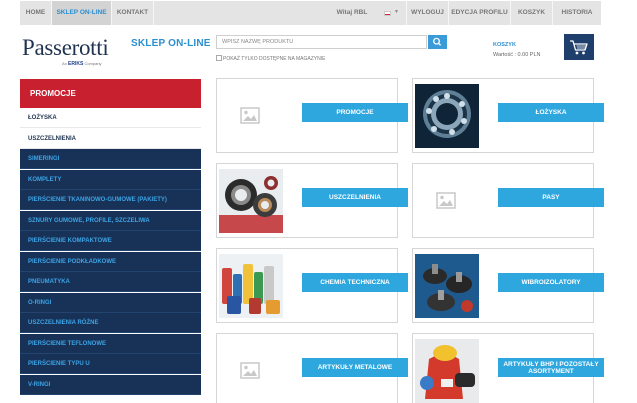  I want to click on sidebar-item-pneumatyka: PNEUMATYKA, so click(110, 282).